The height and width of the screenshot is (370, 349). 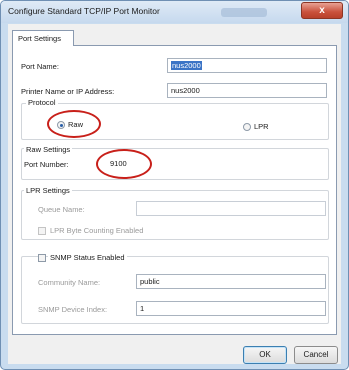 I want to click on raw-radio-label: Raw, so click(x=75, y=124).